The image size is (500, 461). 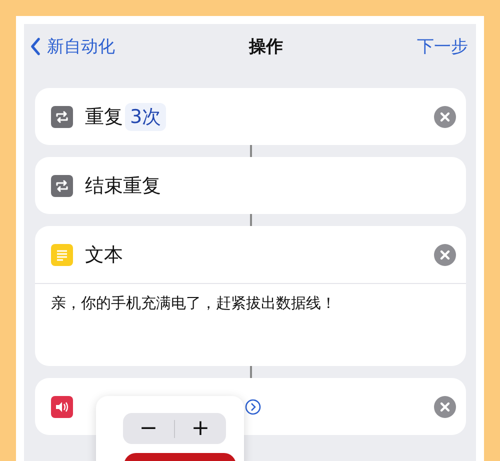 I want to click on screen-title: 操作, so click(x=266, y=47).